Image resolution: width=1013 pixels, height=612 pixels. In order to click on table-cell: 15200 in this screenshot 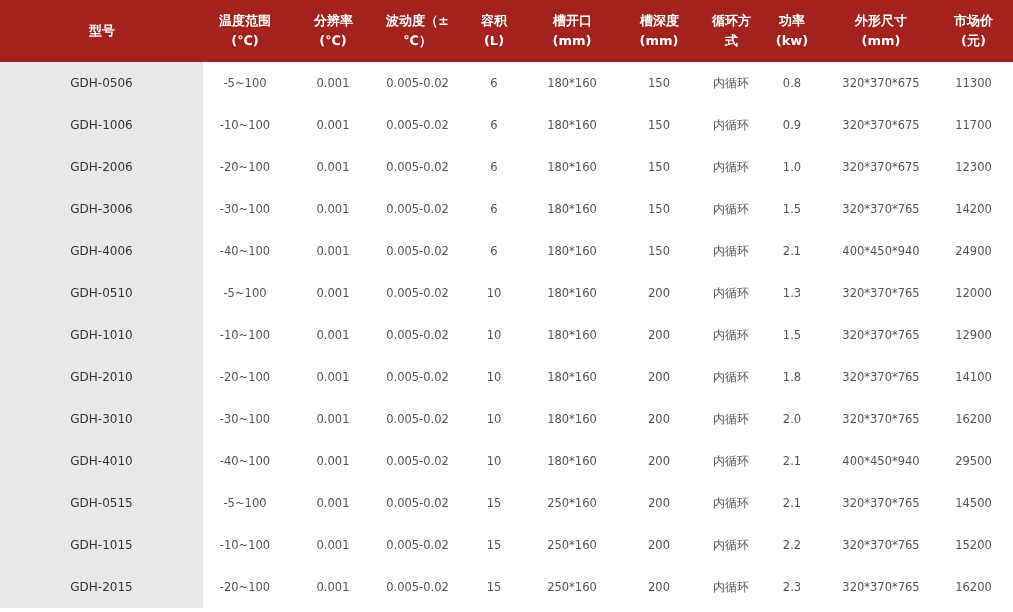, I will do `click(973, 545)`.